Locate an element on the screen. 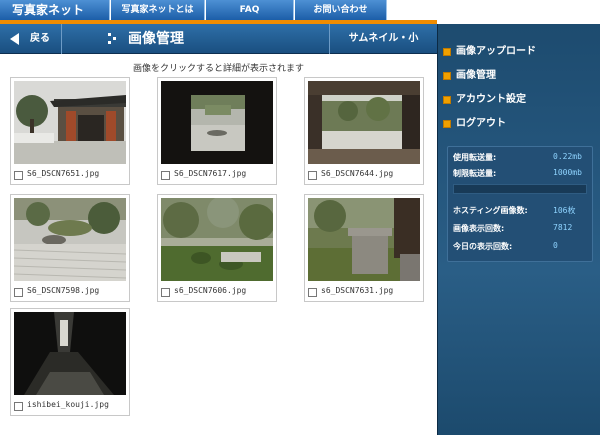  sidebar-item-account: アカウント設定 is located at coordinates (519, 100).